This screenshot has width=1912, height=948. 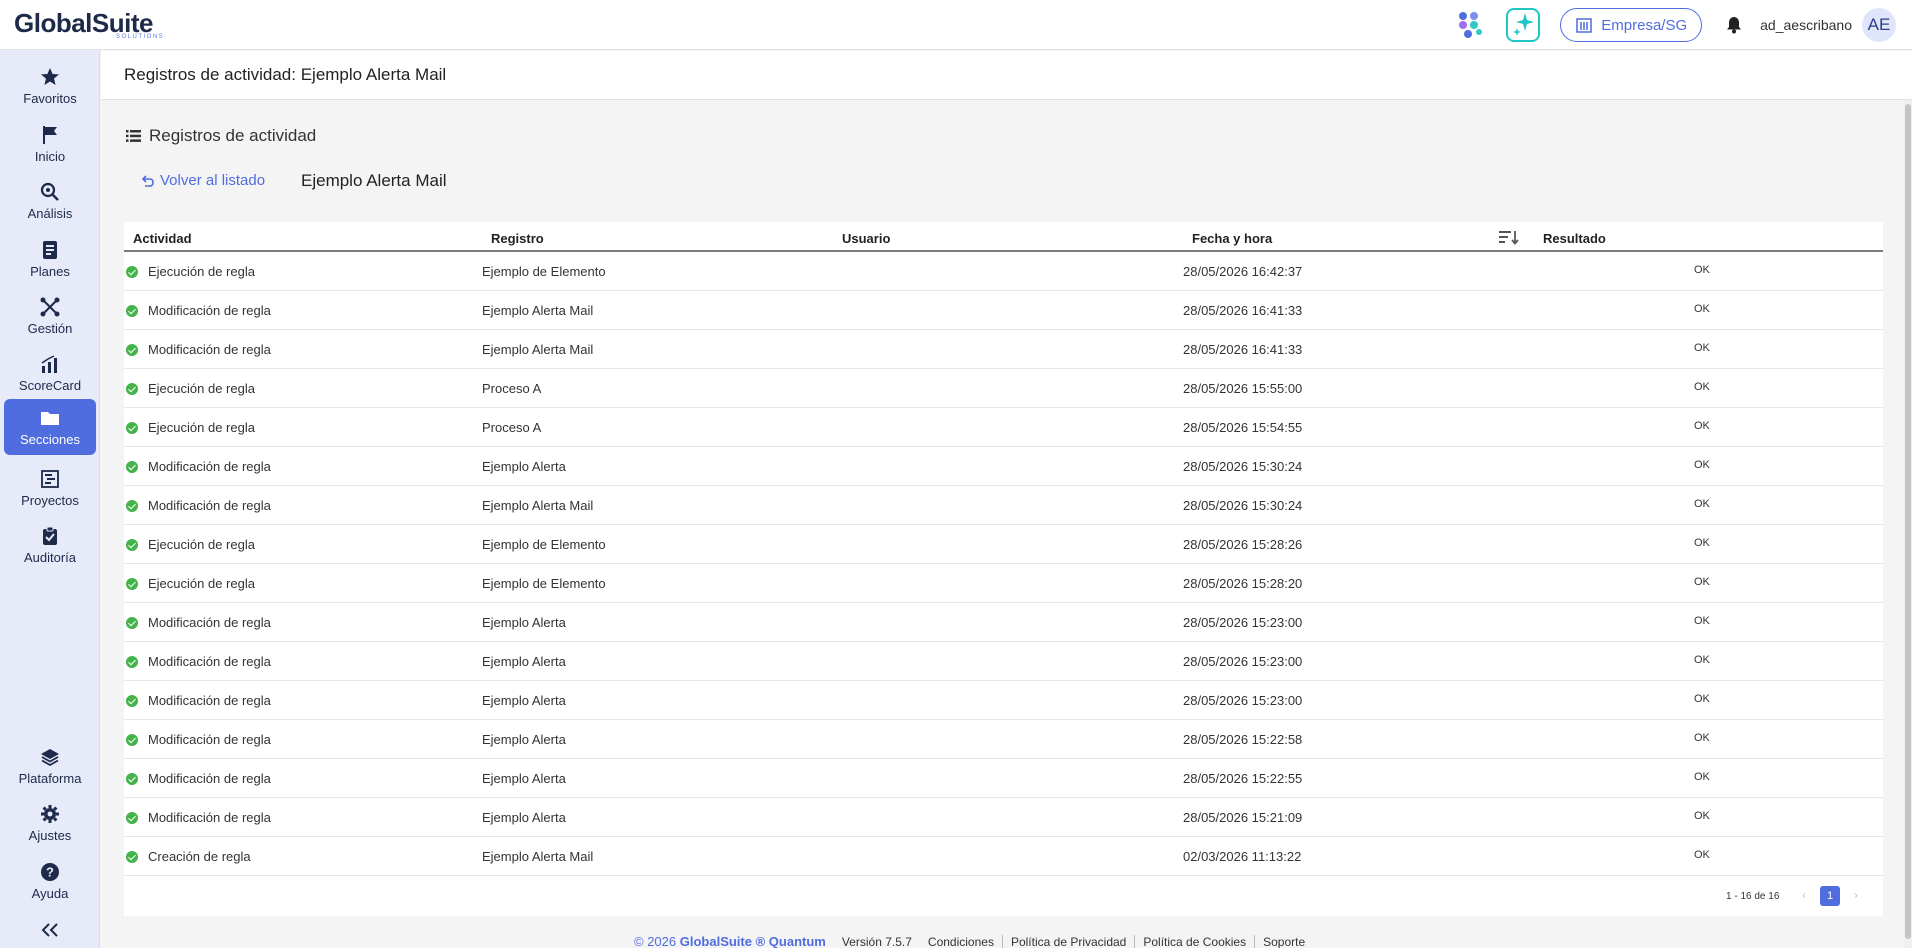 I want to click on column-header-resultado: Resultado, so click(x=1574, y=238).